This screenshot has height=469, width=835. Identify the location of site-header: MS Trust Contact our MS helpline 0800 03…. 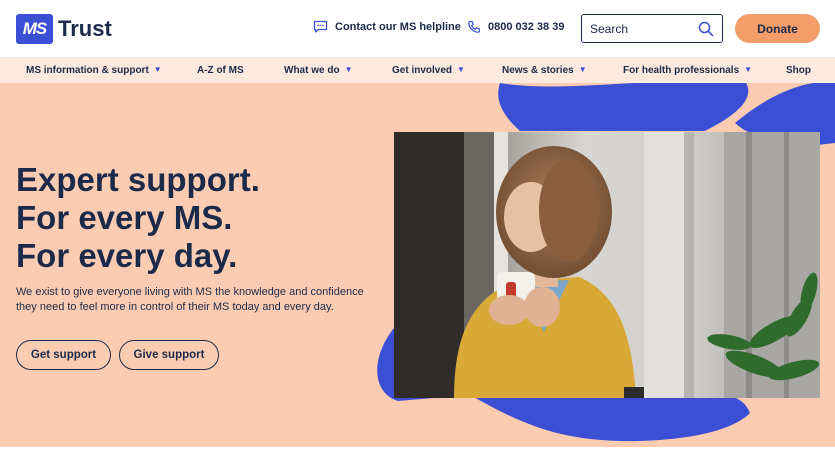
(417, 28).